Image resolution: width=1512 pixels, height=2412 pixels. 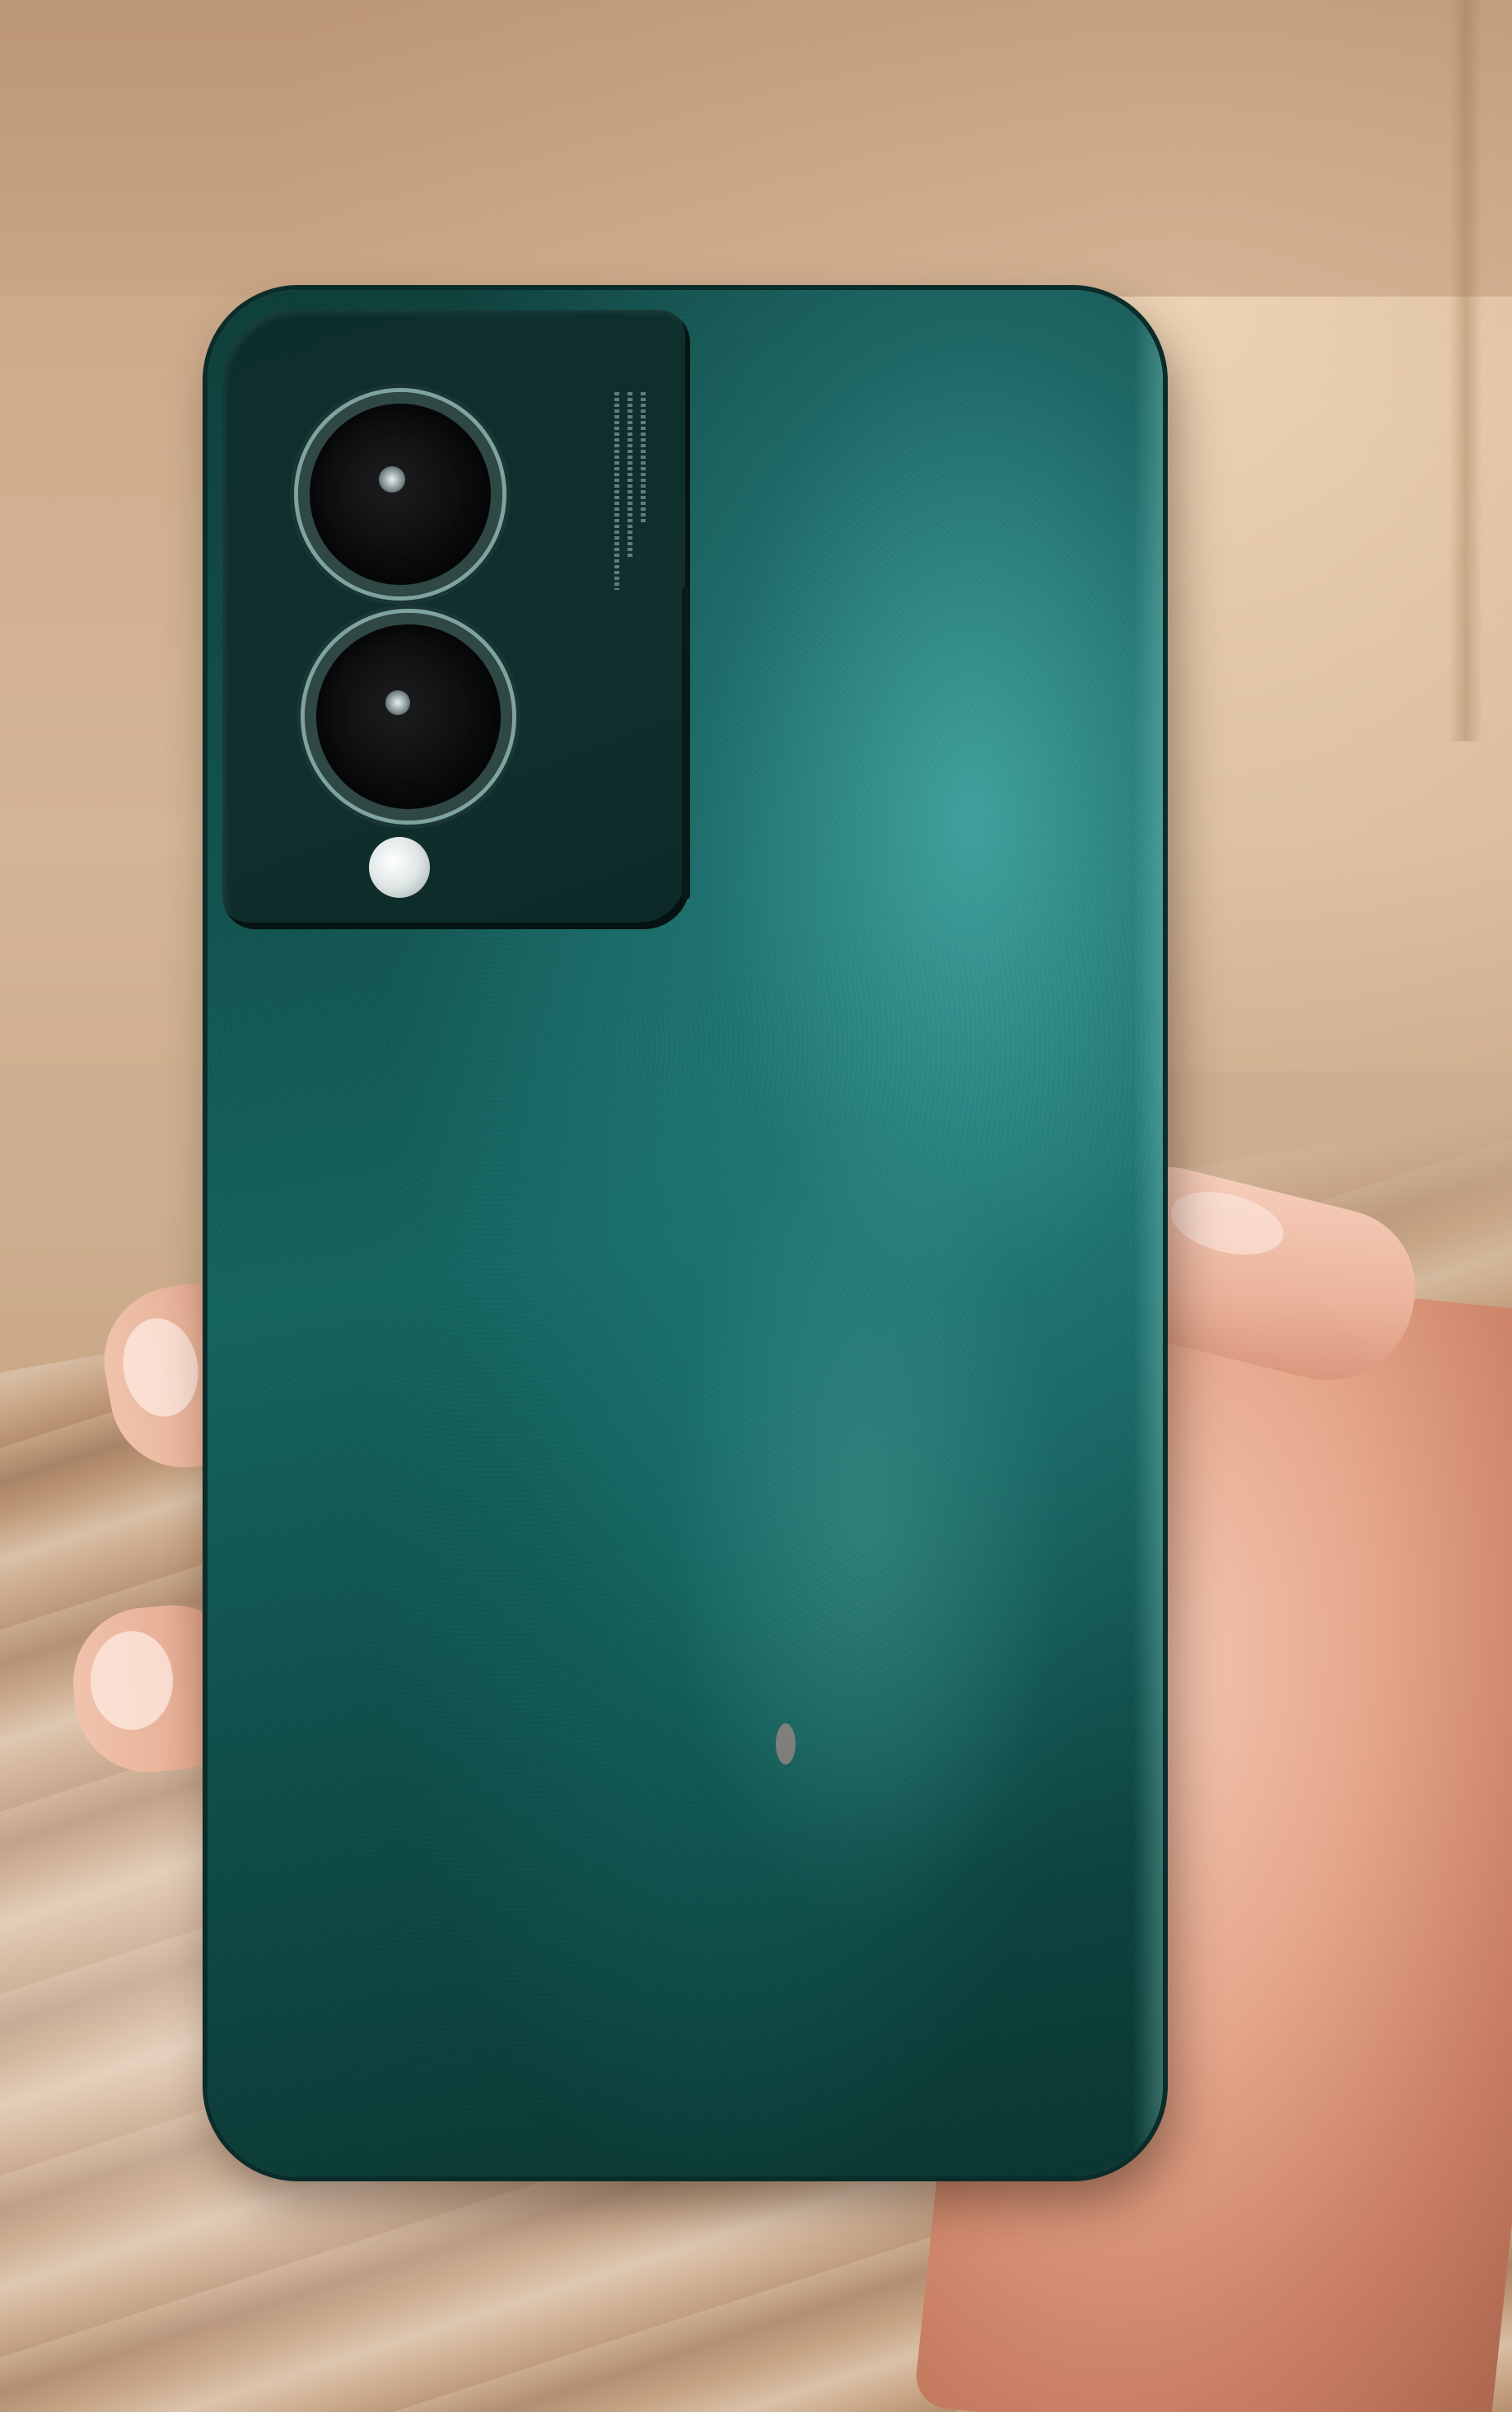 What do you see at coordinates (756, 148) in the screenshot?
I see `wall-panel` at bounding box center [756, 148].